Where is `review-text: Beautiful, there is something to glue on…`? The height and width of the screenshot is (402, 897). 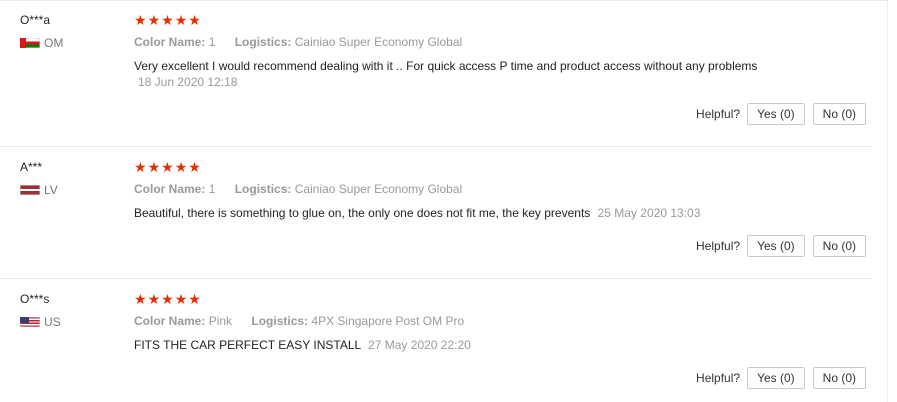 review-text: Beautiful, there is something to glue on… is located at coordinates (362, 213).